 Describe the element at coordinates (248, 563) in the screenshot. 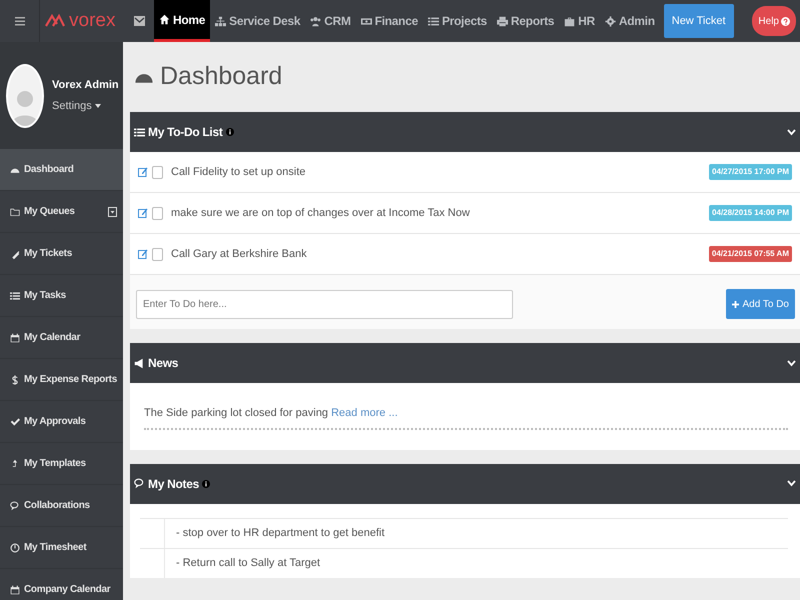

I see `note-text: - Return call to Sally at Target` at that location.